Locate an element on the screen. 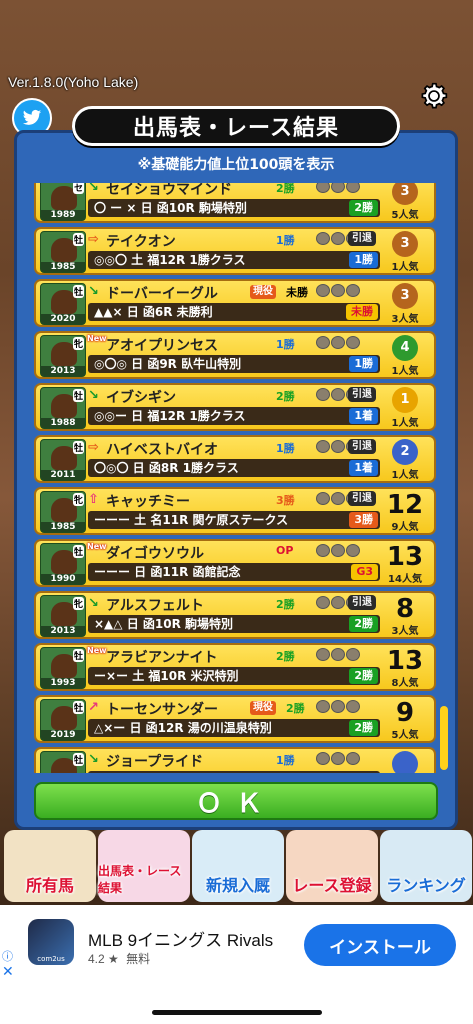  nav-button-3: 新規入厩 is located at coordinates (238, 866).